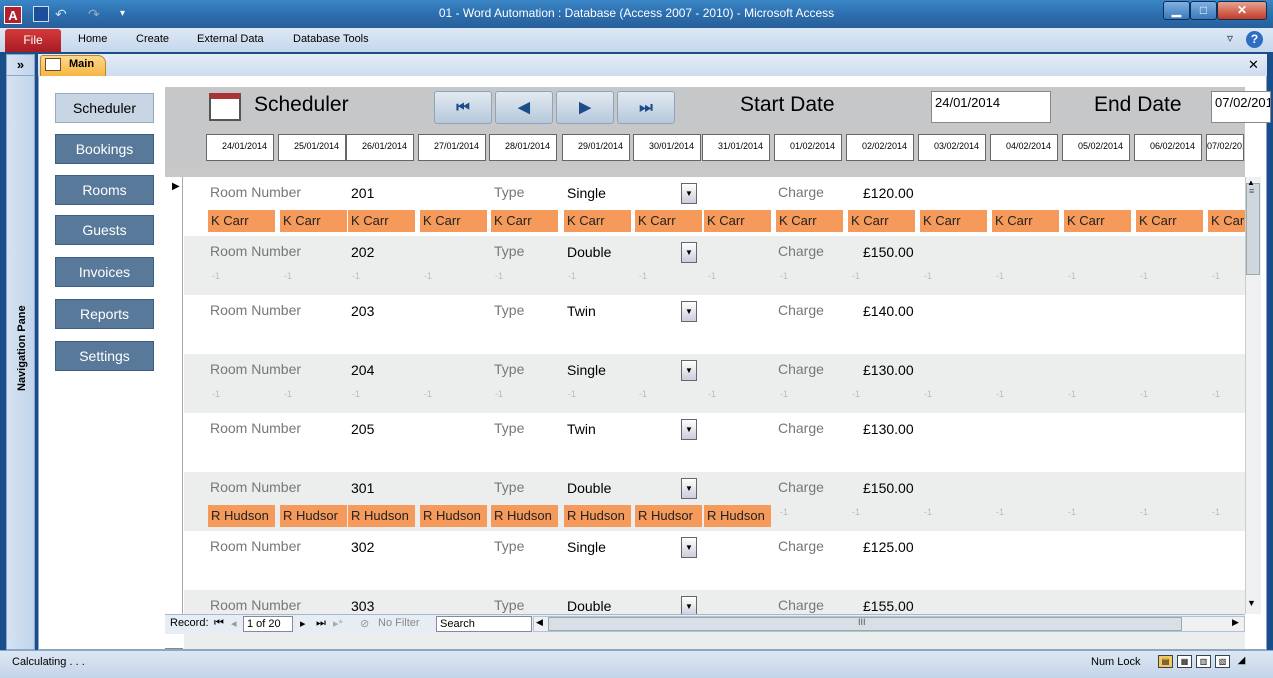 The image size is (1273, 678). What do you see at coordinates (234, 623) in the screenshot?
I see `prev-record-icon: ◂` at bounding box center [234, 623].